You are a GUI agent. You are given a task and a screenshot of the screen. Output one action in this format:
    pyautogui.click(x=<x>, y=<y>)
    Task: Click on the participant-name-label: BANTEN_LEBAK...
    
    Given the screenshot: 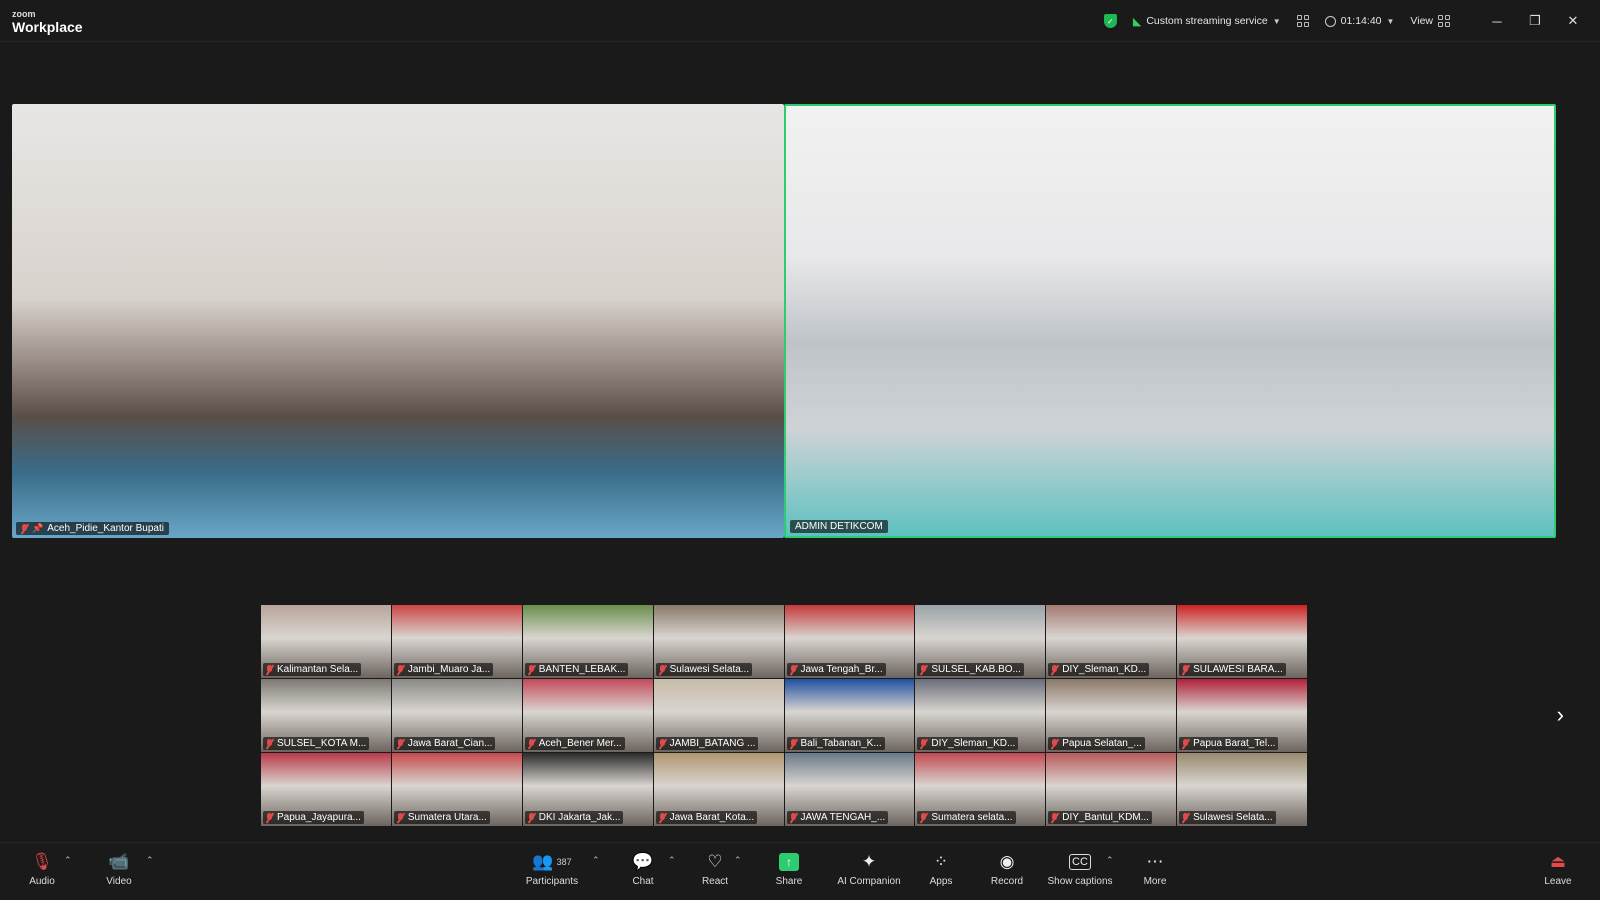 What is the action you would take?
    pyautogui.click(x=576, y=669)
    